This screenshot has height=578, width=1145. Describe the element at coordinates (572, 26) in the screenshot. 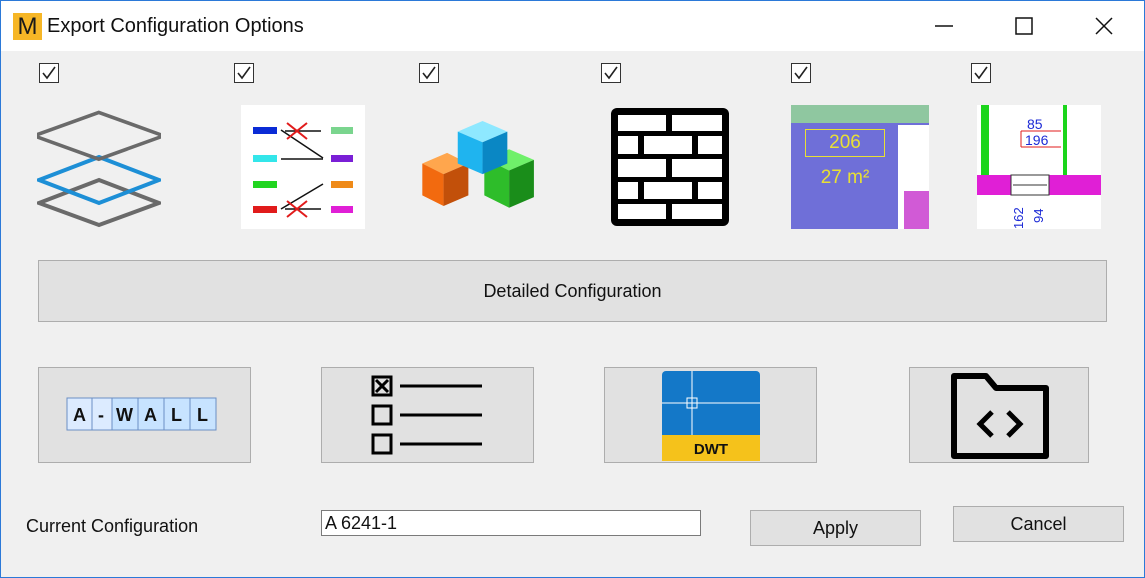

I see `title-bar: M Export Configuration Options` at that location.